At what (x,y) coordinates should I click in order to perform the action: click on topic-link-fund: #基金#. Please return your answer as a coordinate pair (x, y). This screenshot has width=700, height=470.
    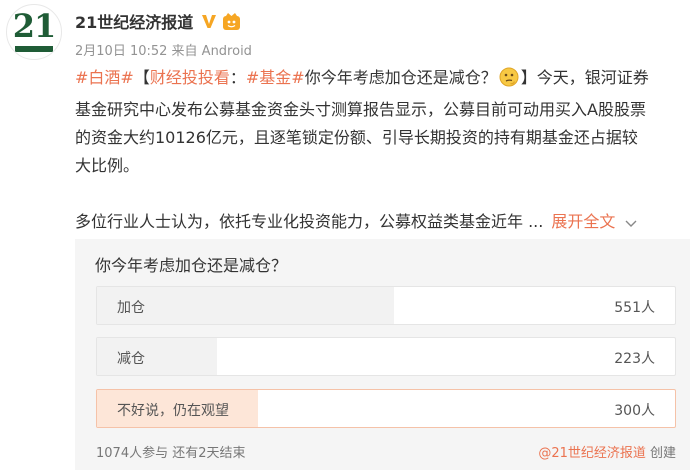
    Looking at the image, I should click on (275, 77).